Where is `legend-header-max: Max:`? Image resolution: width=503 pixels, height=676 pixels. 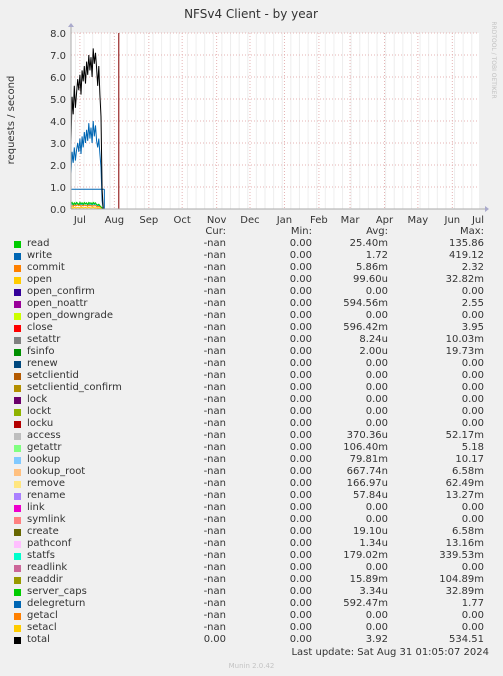
legend-header-max: Max: is located at coordinates (471, 231).